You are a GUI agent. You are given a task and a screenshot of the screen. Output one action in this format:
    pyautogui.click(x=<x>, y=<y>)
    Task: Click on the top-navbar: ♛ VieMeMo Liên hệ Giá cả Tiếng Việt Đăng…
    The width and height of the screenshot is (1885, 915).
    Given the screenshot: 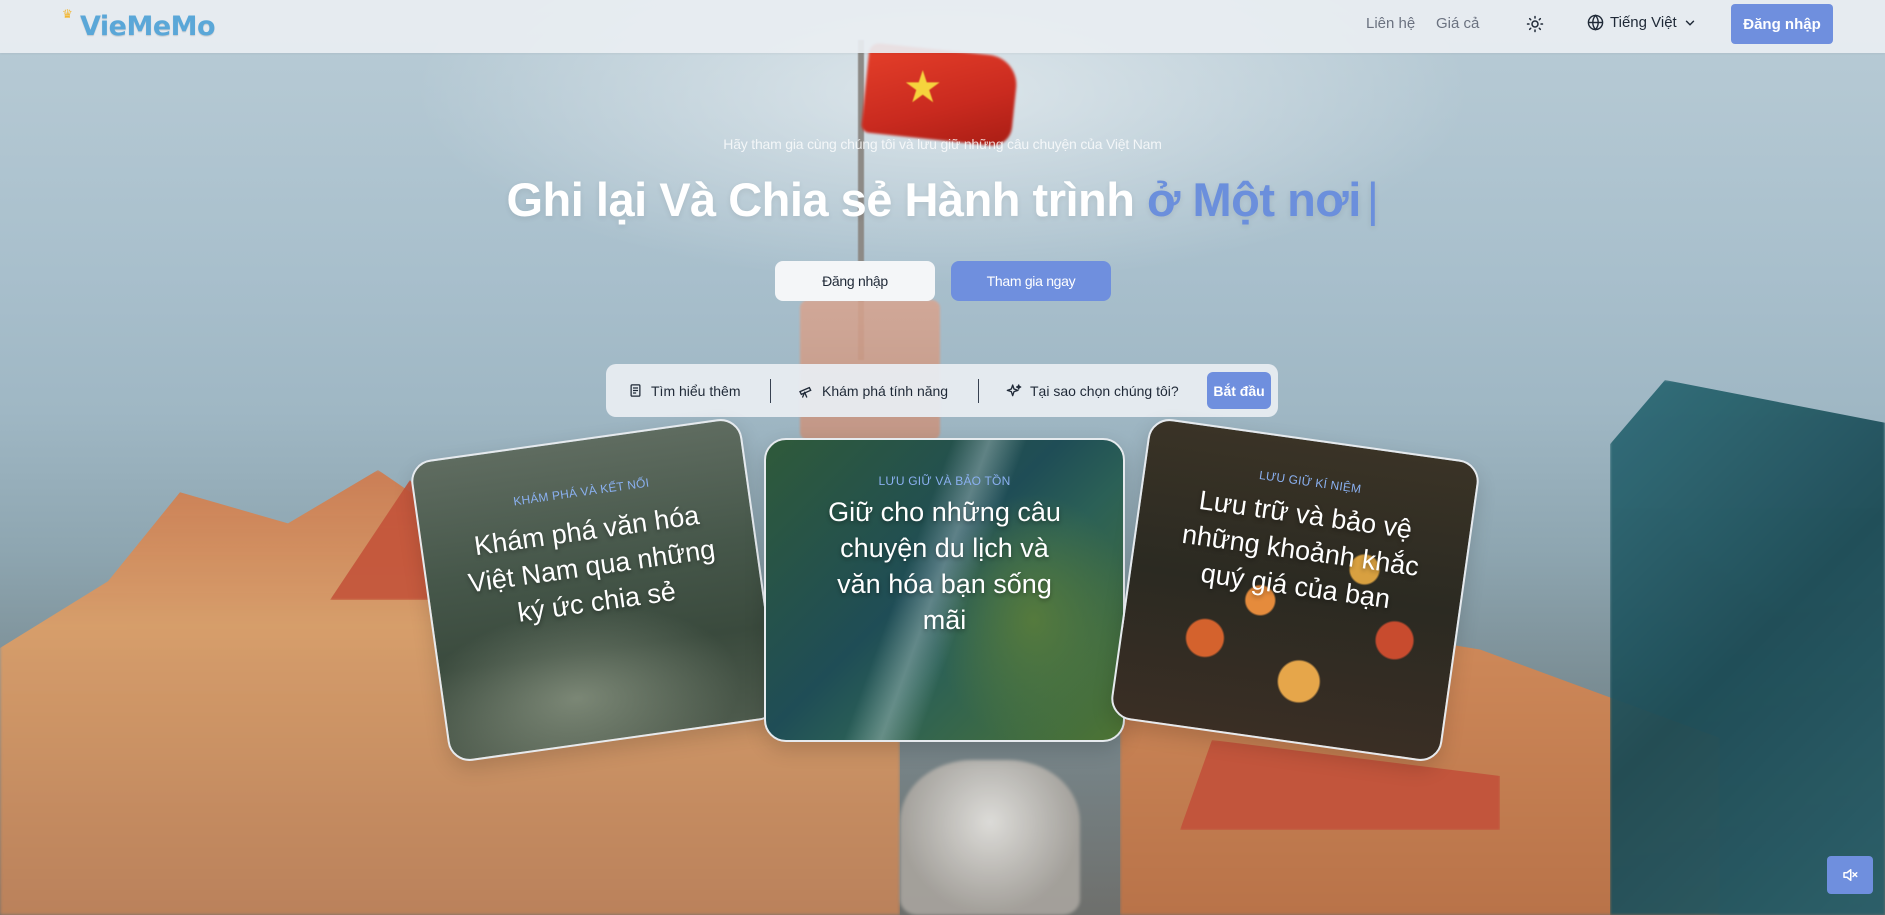 What is the action you would take?
    pyautogui.click(x=942, y=26)
    